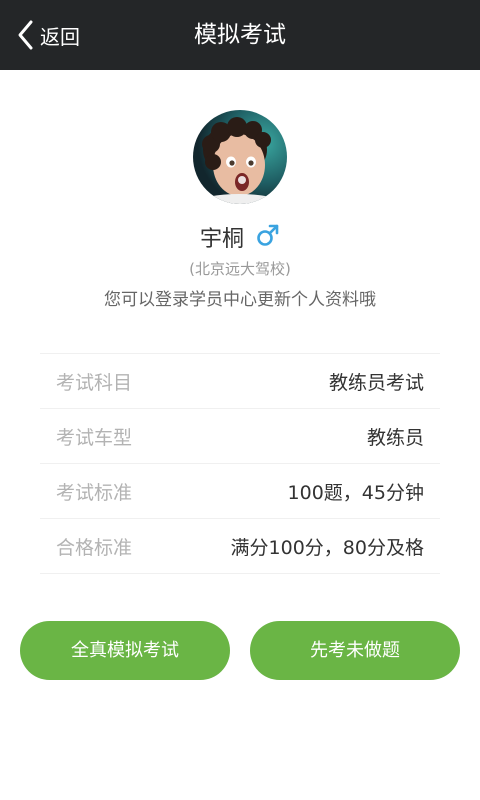 This screenshot has width=480, height=800. What do you see at coordinates (240, 269) in the screenshot?
I see `school-name: (北京远大驾校)` at bounding box center [240, 269].